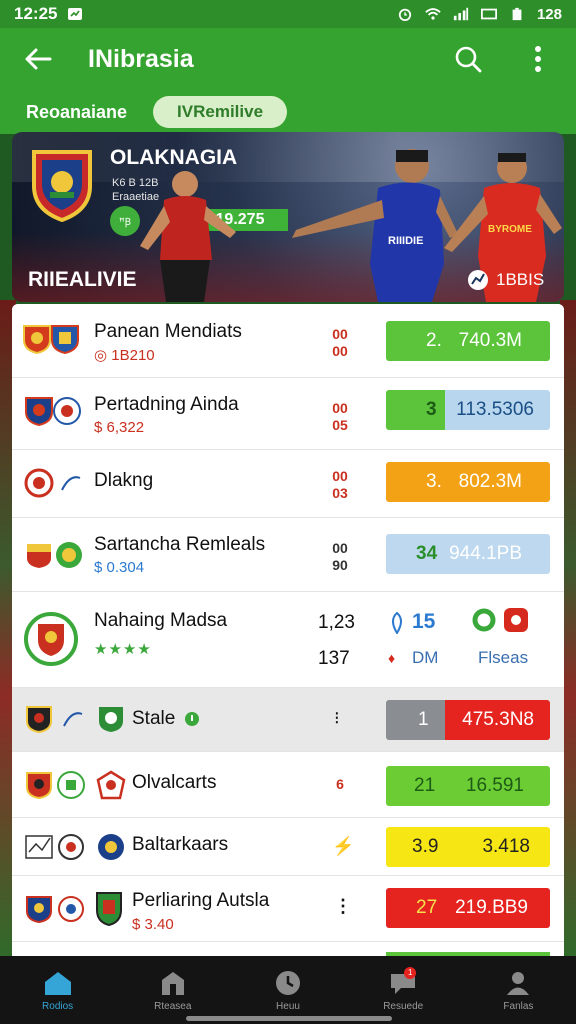 Image resolution: width=576 pixels, height=1024 pixels. Describe the element at coordinates (51, 639) in the screenshot. I see `team-crest-large-icon` at that location.